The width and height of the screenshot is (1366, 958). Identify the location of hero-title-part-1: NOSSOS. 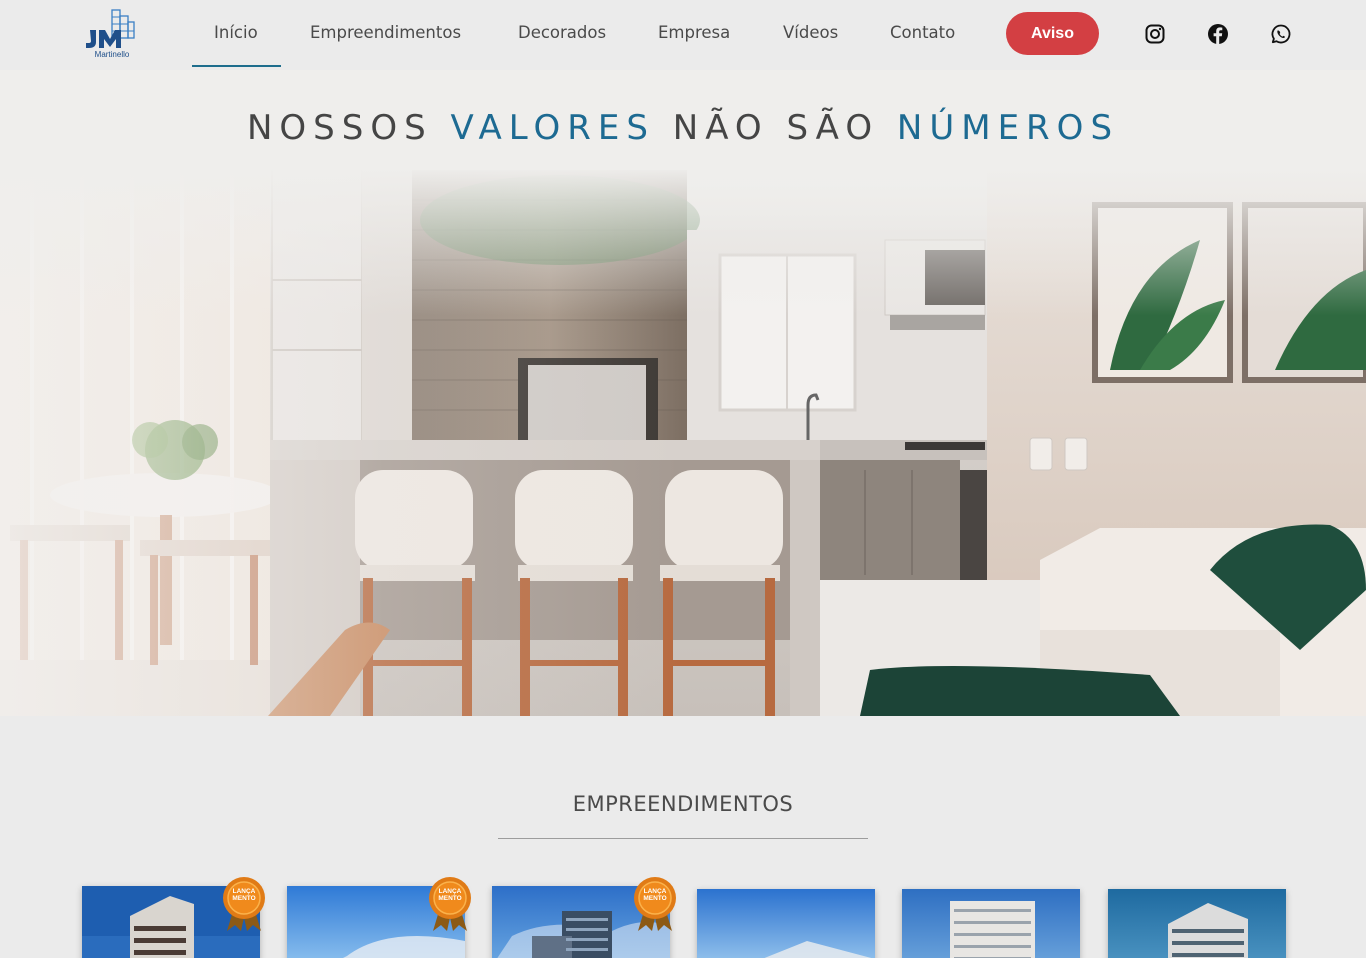
(348, 128).